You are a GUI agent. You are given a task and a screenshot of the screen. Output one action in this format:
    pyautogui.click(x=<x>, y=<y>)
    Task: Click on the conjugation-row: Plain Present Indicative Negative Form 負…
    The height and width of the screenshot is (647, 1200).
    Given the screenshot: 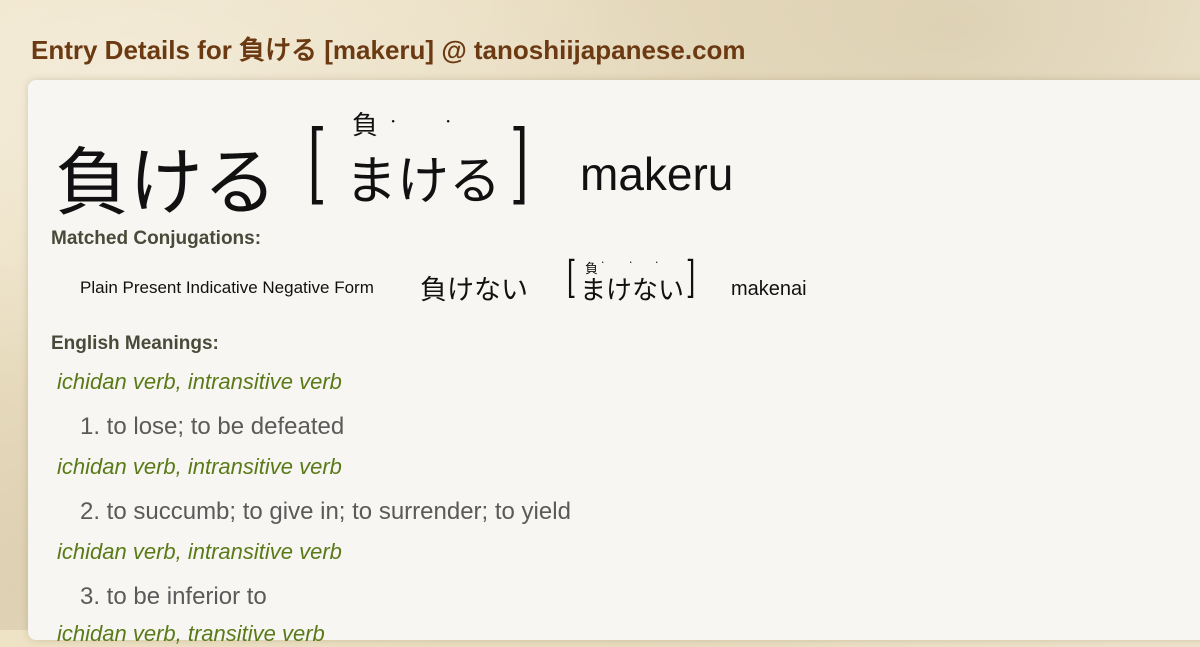 What is the action you would take?
    pyautogui.click(x=460, y=280)
    